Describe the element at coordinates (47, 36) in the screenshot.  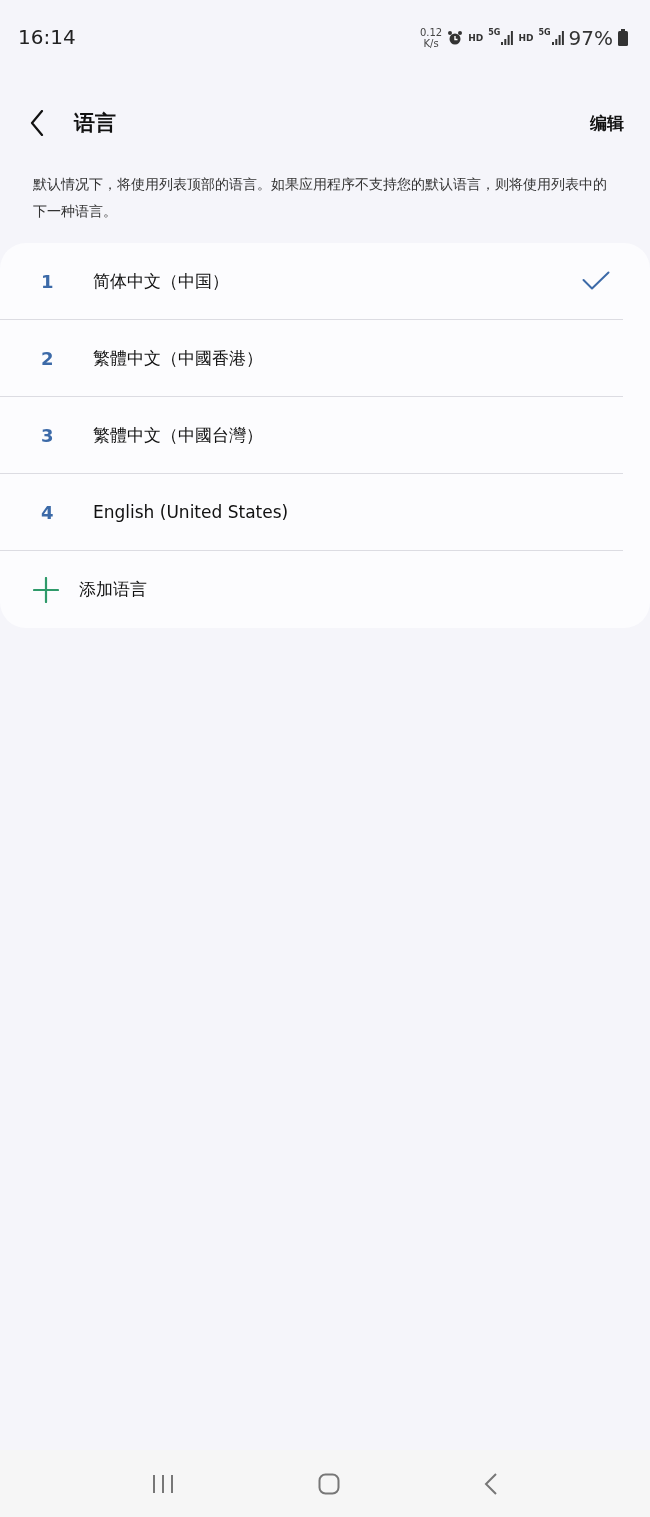
I see `status-time: 16:14` at that location.